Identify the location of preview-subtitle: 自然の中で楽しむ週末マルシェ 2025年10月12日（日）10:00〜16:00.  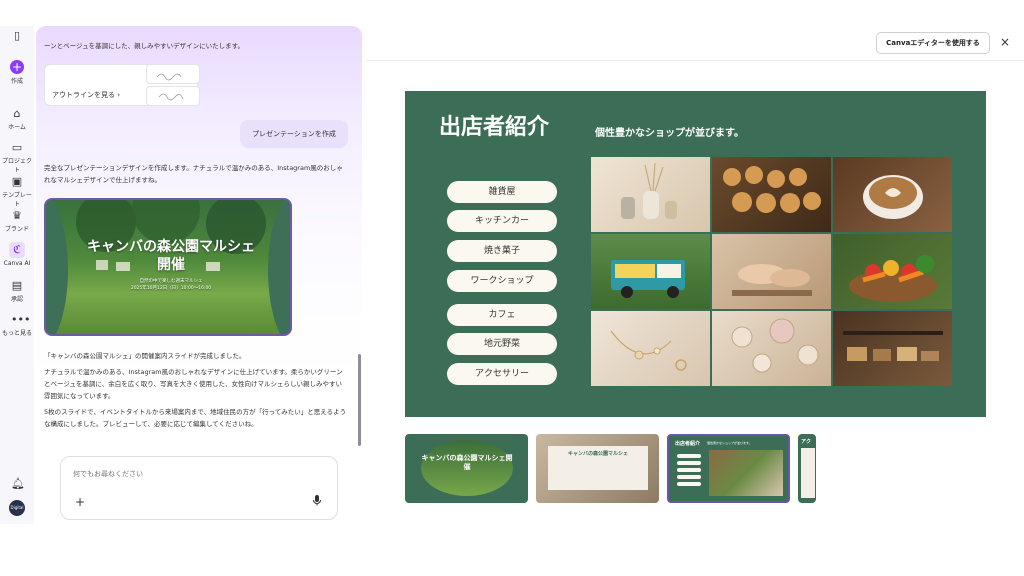
(171, 285).